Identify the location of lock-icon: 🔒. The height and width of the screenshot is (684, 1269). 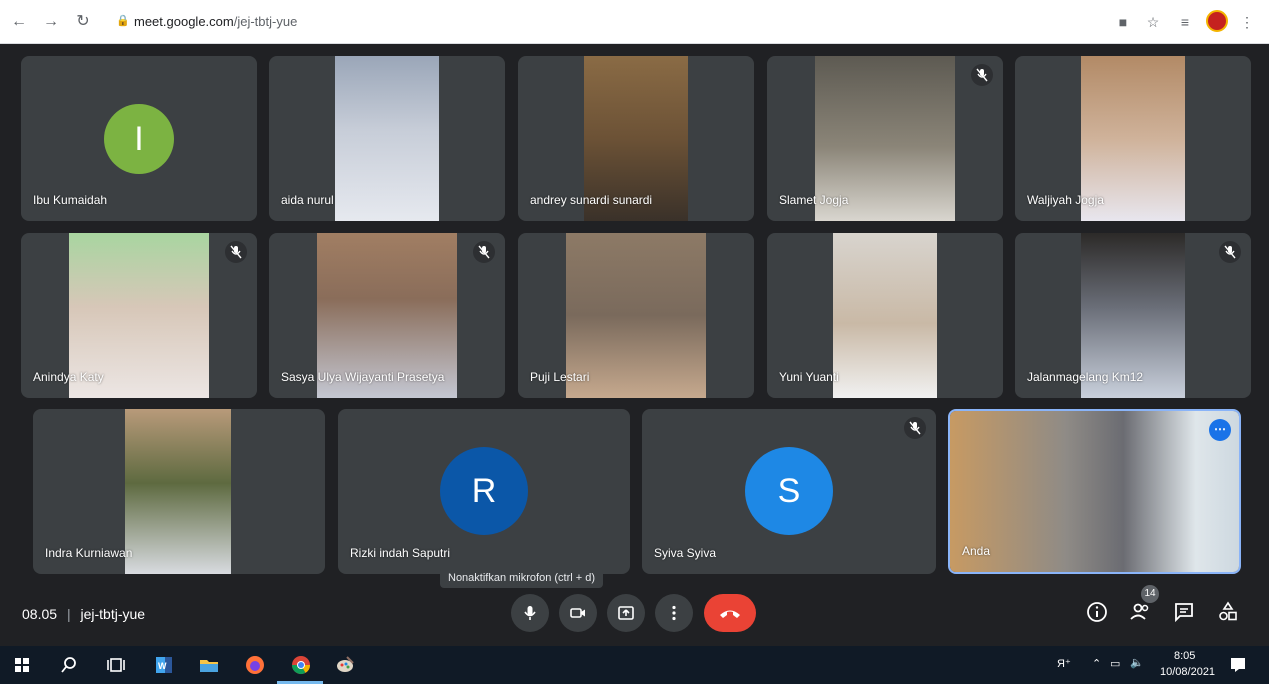
(123, 21).